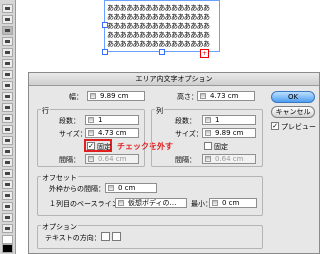 The height and width of the screenshot is (254, 320). I want to click on rows-gutter-field: 0.64 cm, so click(112, 159).